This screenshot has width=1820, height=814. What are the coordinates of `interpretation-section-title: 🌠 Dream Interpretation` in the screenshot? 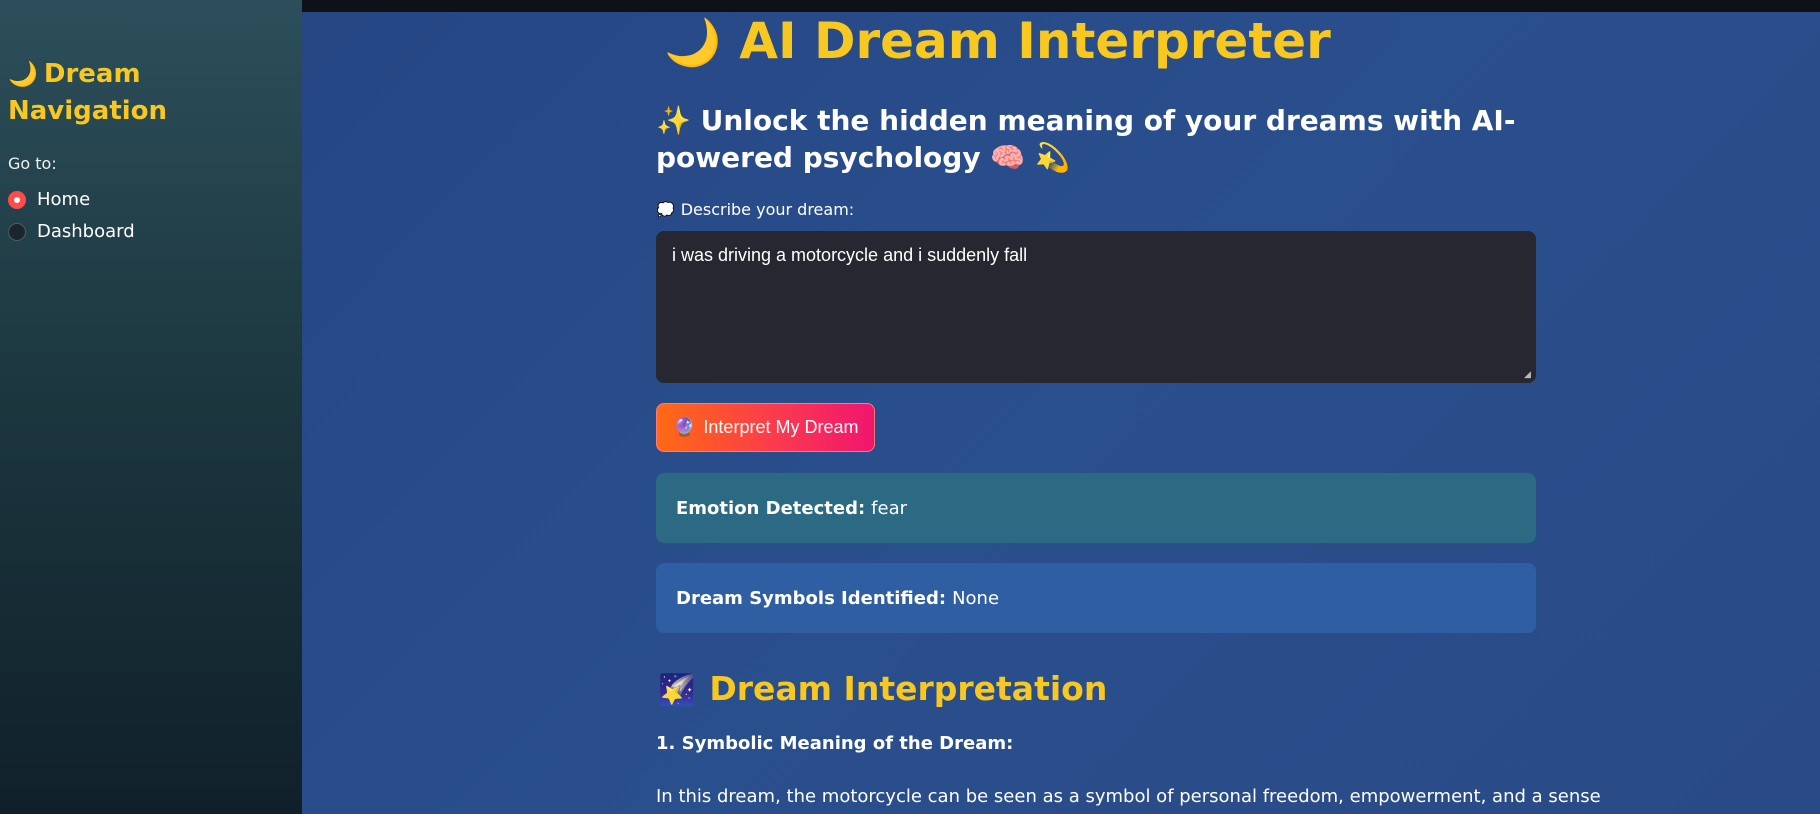 It's located at (882, 690).